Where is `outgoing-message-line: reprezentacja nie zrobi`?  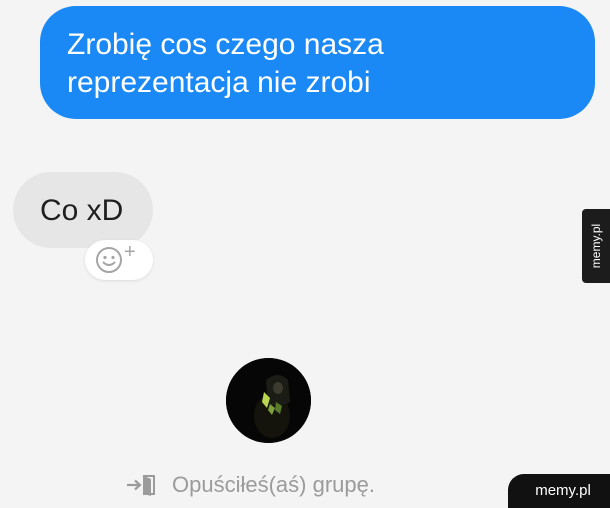 outgoing-message-line: reprezentacja nie zrobi is located at coordinates (219, 82).